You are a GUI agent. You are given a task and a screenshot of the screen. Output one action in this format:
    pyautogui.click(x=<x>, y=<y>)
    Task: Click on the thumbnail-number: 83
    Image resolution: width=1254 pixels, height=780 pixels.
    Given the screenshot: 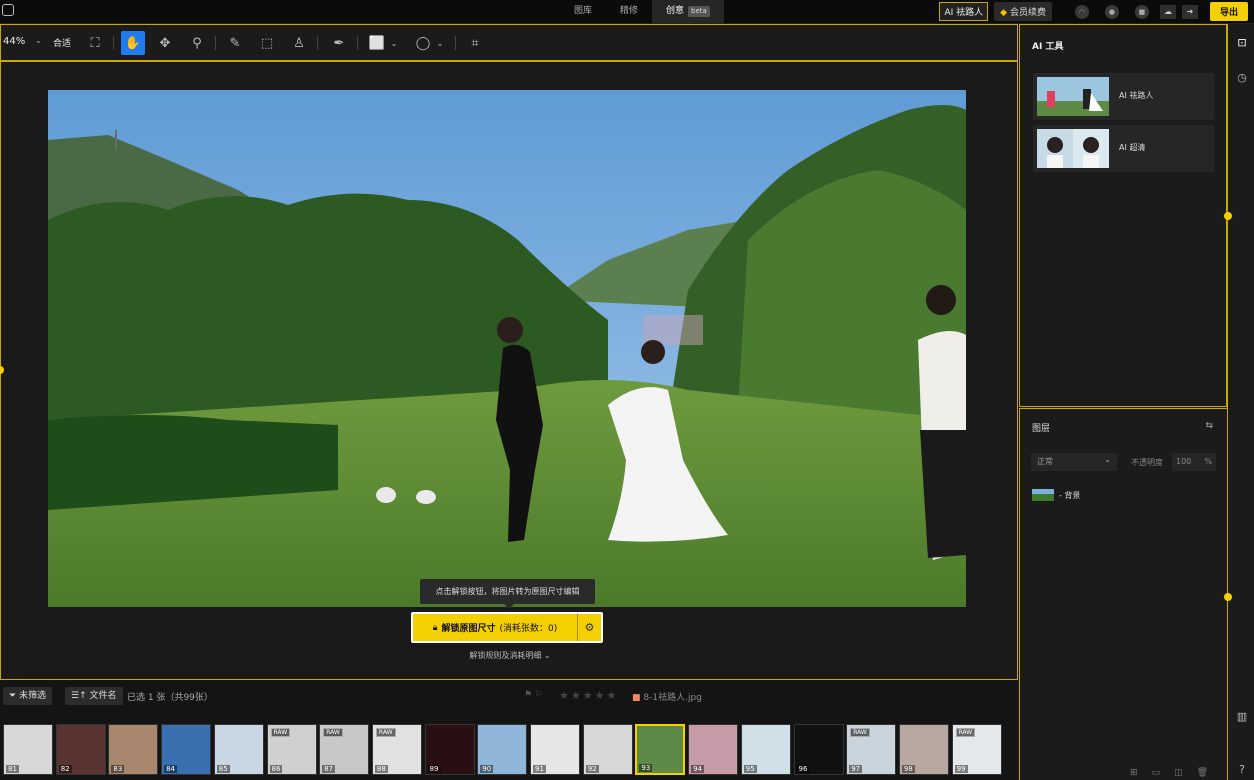 What is the action you would take?
    pyautogui.click(x=118, y=769)
    